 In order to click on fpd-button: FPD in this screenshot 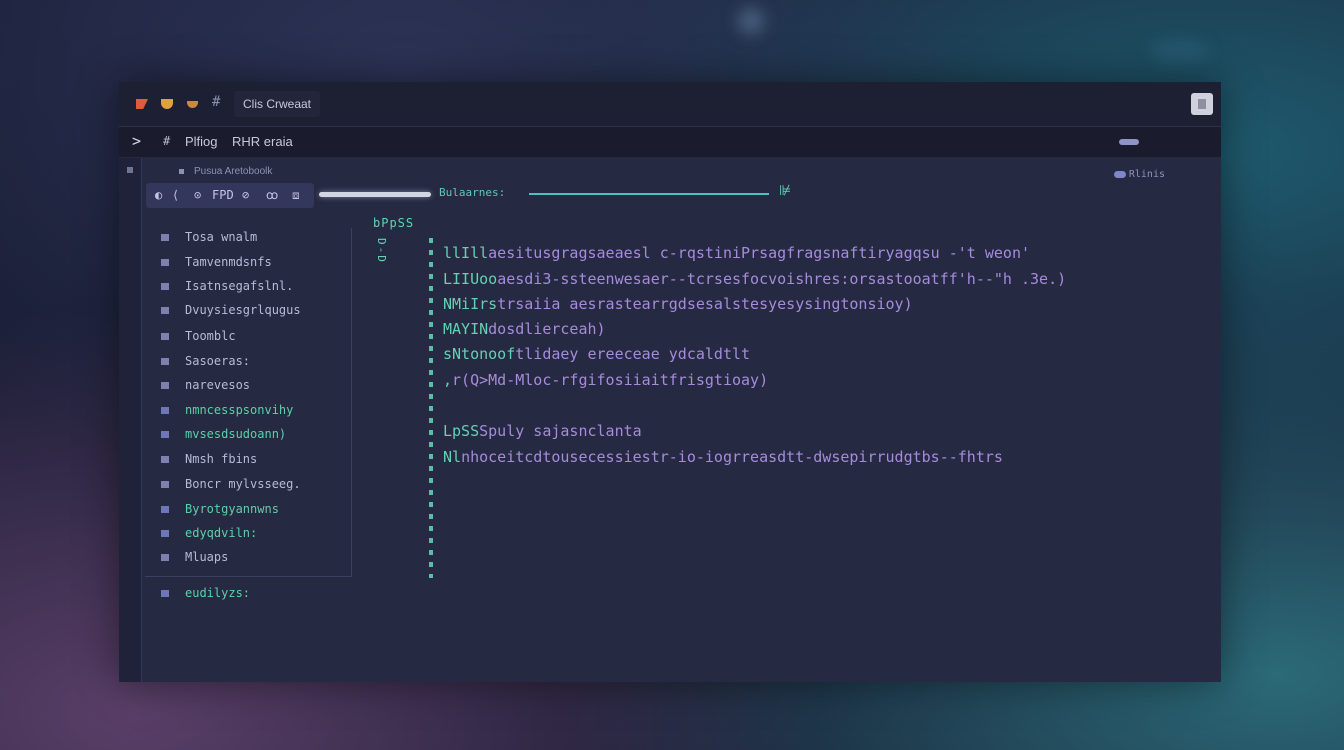, I will do `click(223, 195)`.